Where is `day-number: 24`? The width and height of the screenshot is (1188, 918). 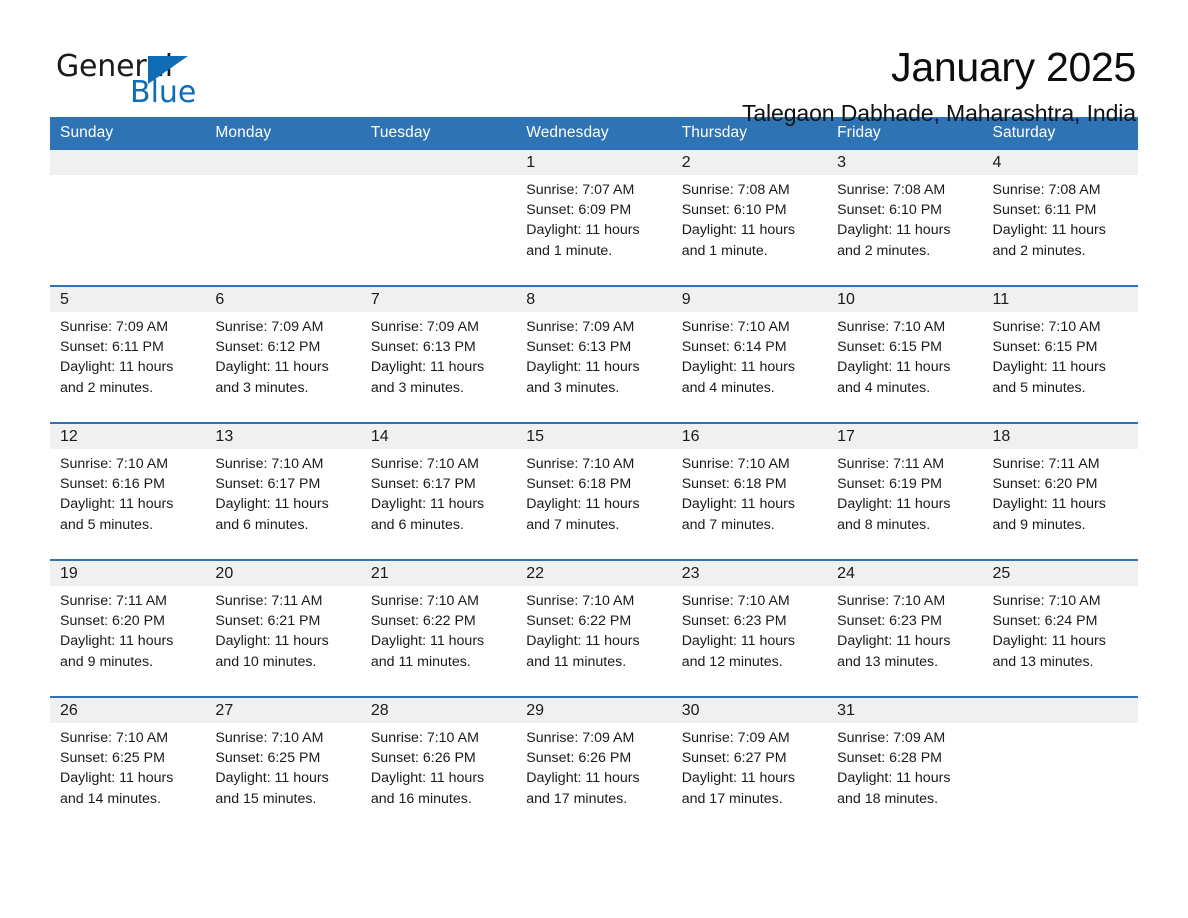
day-number: 24 is located at coordinates (905, 573).